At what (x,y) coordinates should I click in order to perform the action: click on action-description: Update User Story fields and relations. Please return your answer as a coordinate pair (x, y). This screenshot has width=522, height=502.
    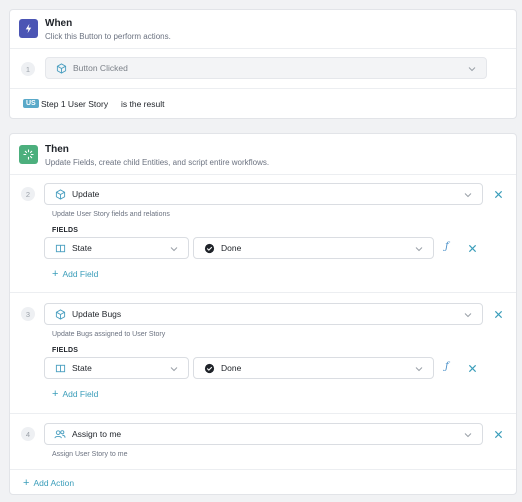
    Looking at the image, I should click on (111, 214).